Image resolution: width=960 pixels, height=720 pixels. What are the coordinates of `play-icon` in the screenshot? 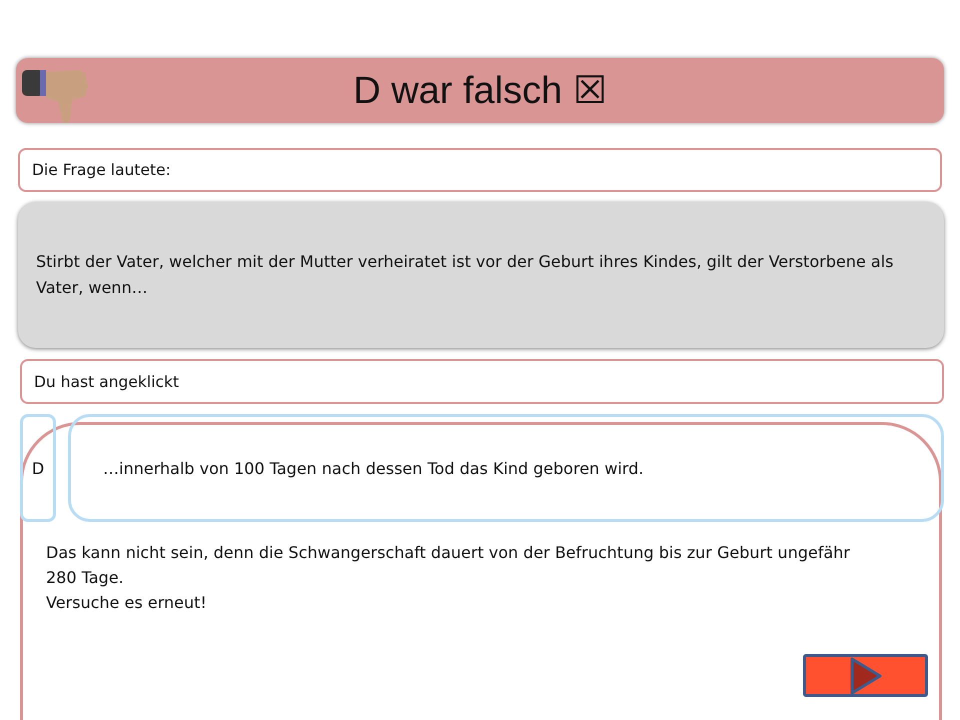 It's located at (865, 676).